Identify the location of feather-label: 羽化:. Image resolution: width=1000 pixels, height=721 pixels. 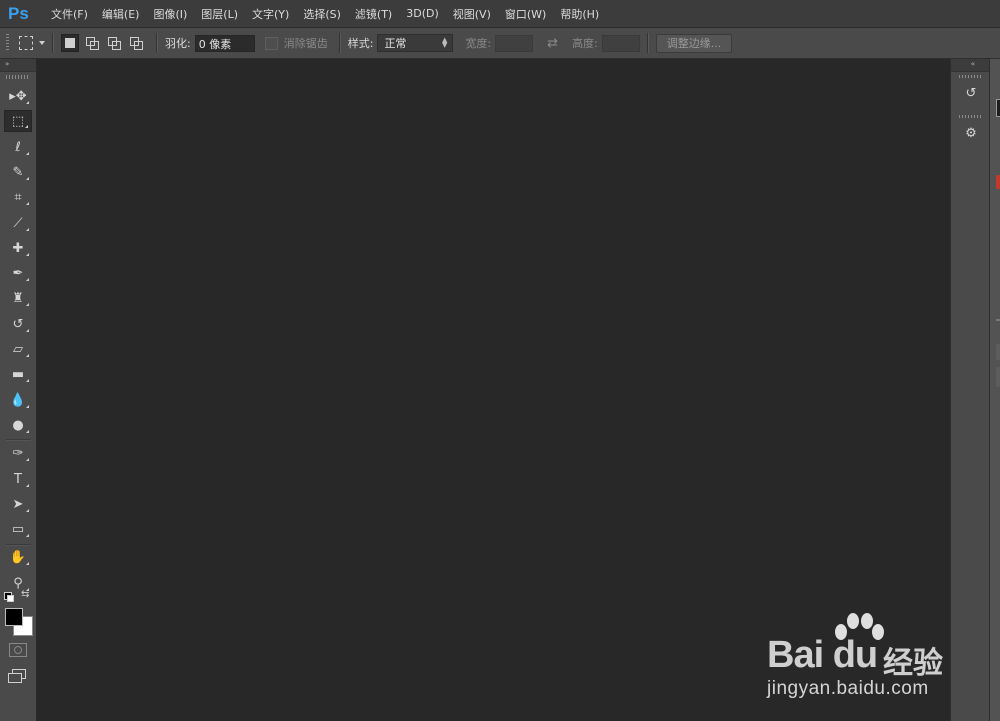
(178, 43).